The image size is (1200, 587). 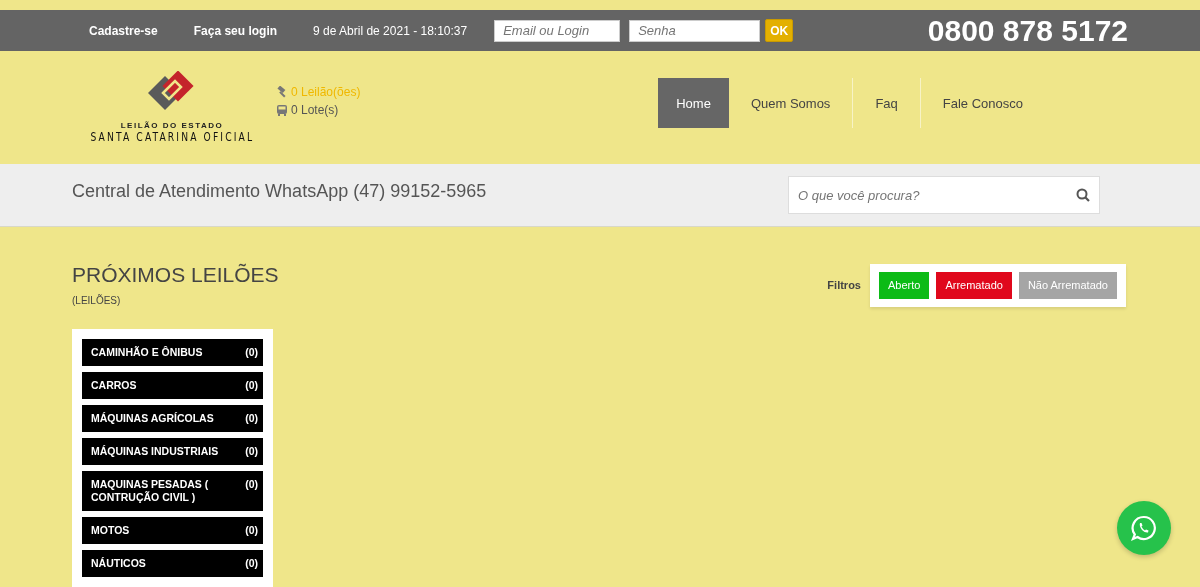 I want to click on nav-tab: Home, so click(x=693, y=103).